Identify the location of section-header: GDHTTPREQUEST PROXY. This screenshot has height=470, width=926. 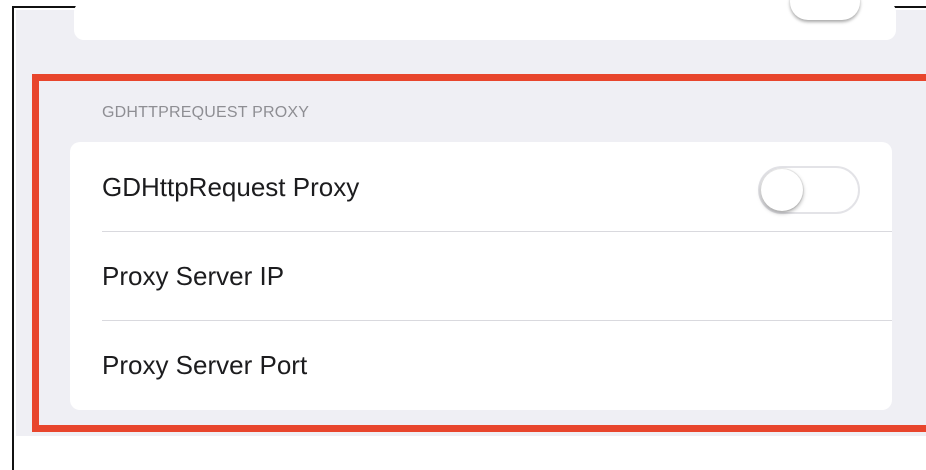
(206, 112).